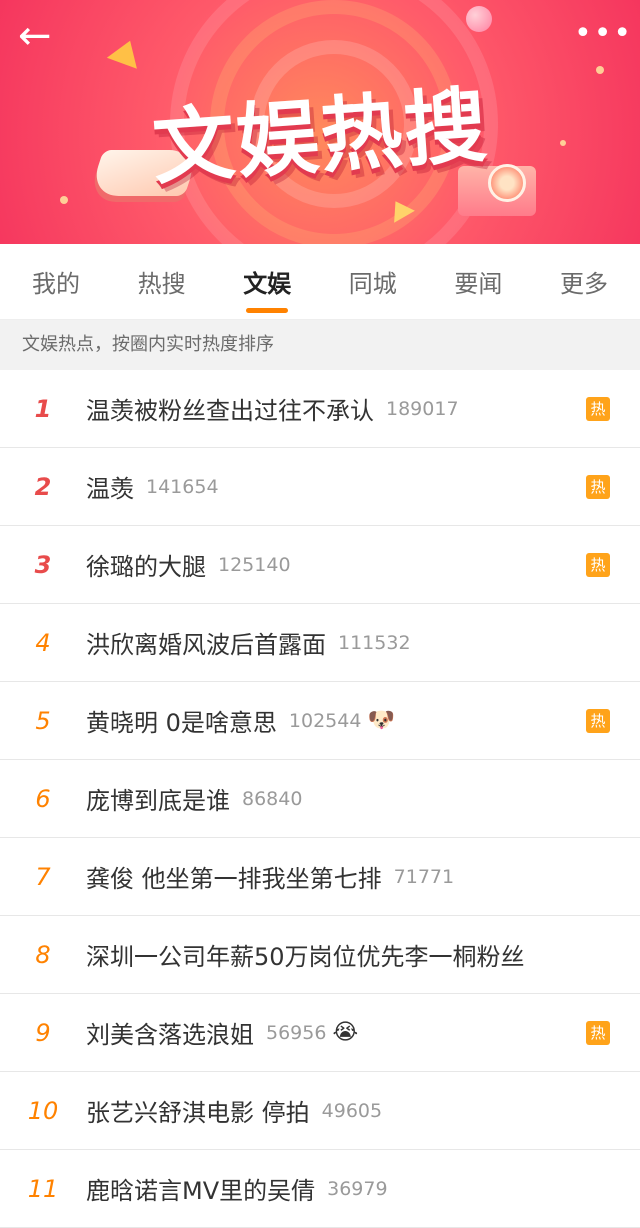 The image size is (640, 1228). I want to click on heat-count: 125140, so click(254, 564).